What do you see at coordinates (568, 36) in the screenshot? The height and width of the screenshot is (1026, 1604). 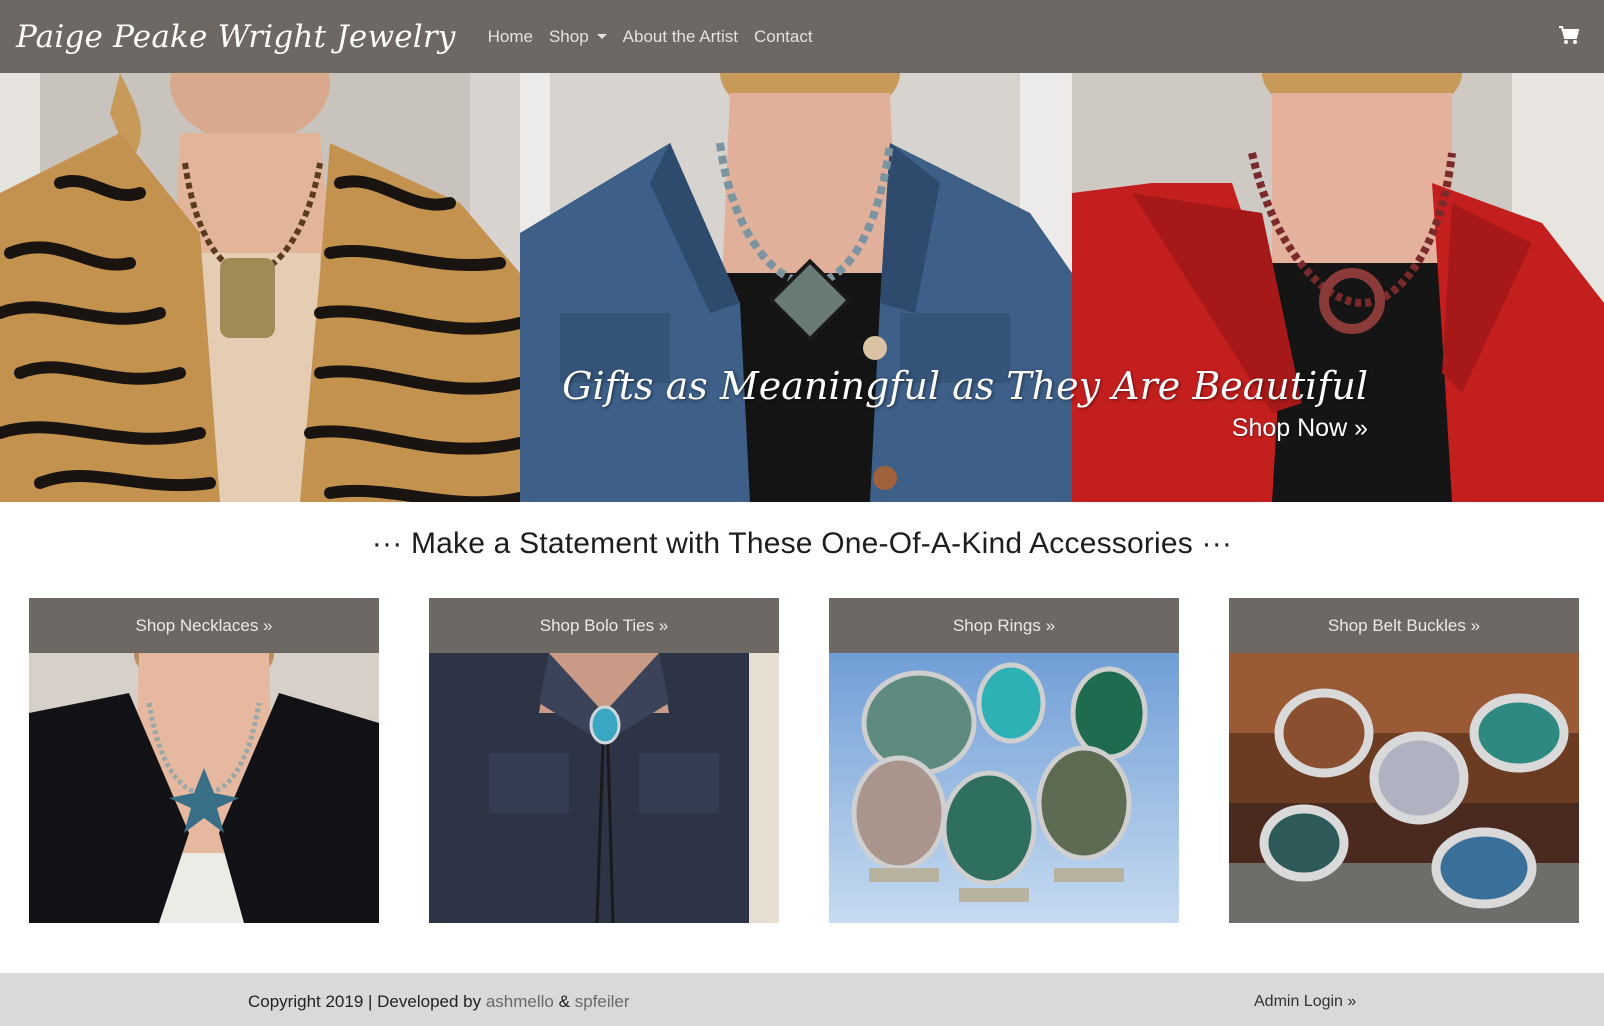 I see `nav-shop-label: Shop` at bounding box center [568, 36].